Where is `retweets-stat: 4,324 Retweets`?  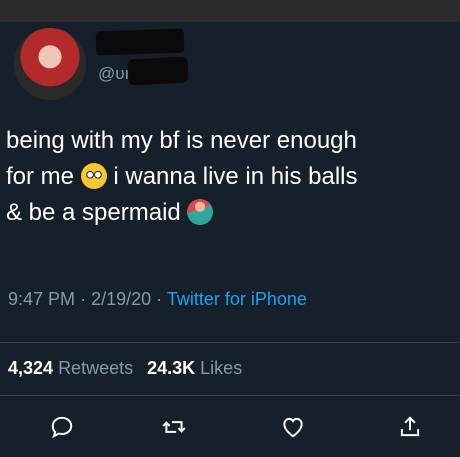 retweets-stat: 4,324 Retweets is located at coordinates (70, 368).